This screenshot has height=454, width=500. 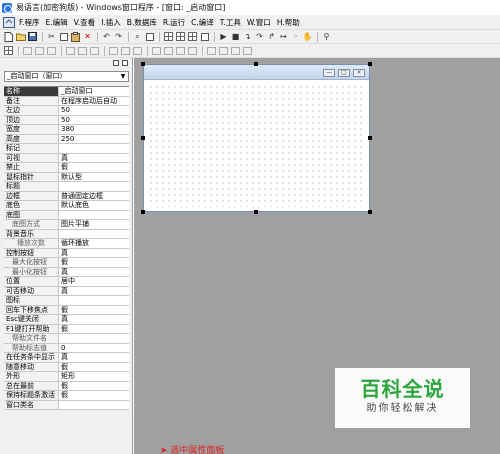 What do you see at coordinates (168, 50) in the screenshot?
I see `vertical-spacing-icon` at bounding box center [168, 50].